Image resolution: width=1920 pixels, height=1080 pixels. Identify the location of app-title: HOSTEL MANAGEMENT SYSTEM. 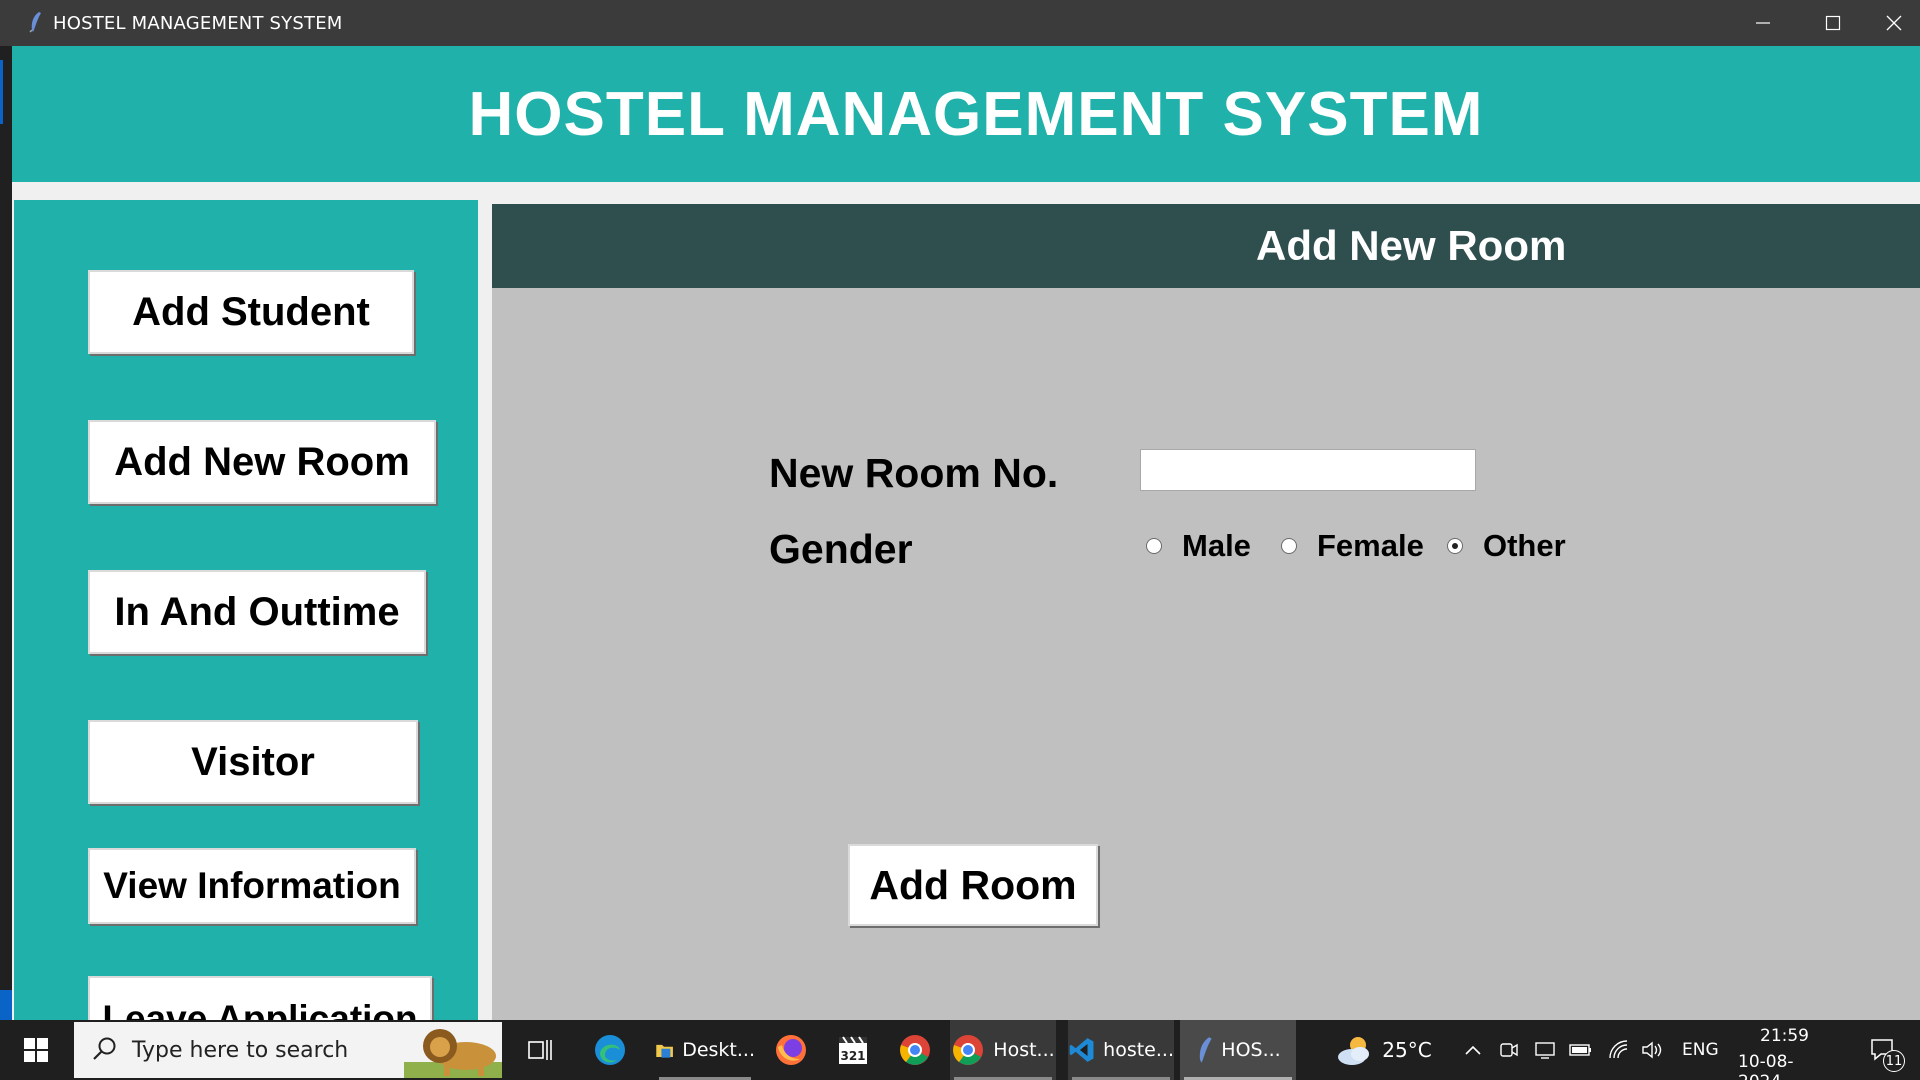
(976, 114).